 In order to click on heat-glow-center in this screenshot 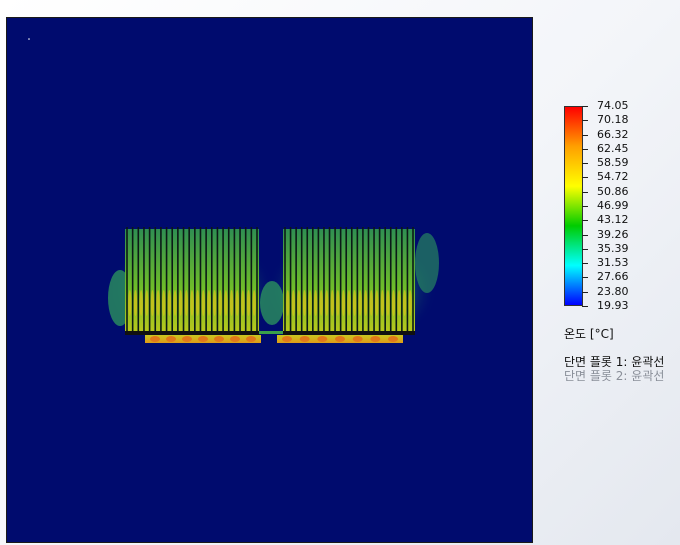, I will do `click(272, 303)`.